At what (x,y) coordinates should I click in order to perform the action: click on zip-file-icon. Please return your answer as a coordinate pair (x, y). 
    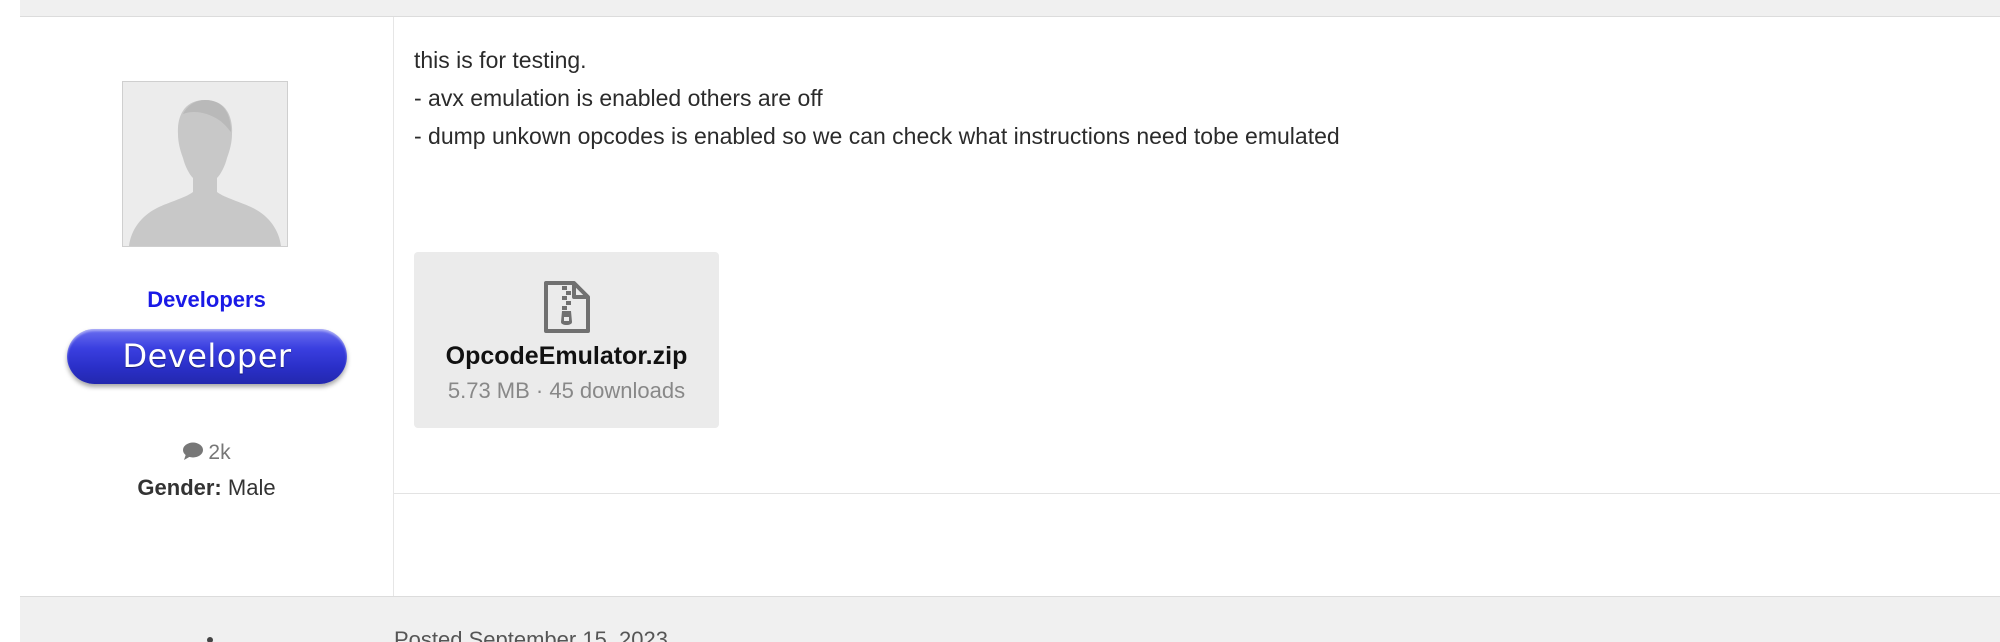
    Looking at the image, I should click on (567, 307).